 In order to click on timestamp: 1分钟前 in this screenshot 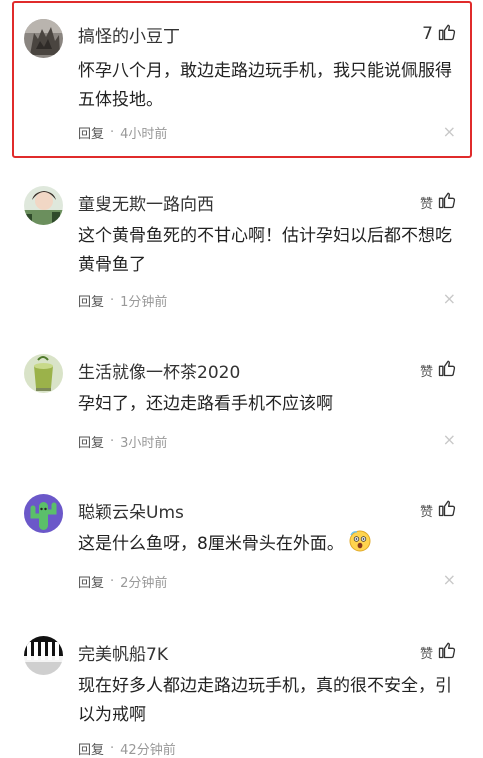, I will do `click(144, 302)`.